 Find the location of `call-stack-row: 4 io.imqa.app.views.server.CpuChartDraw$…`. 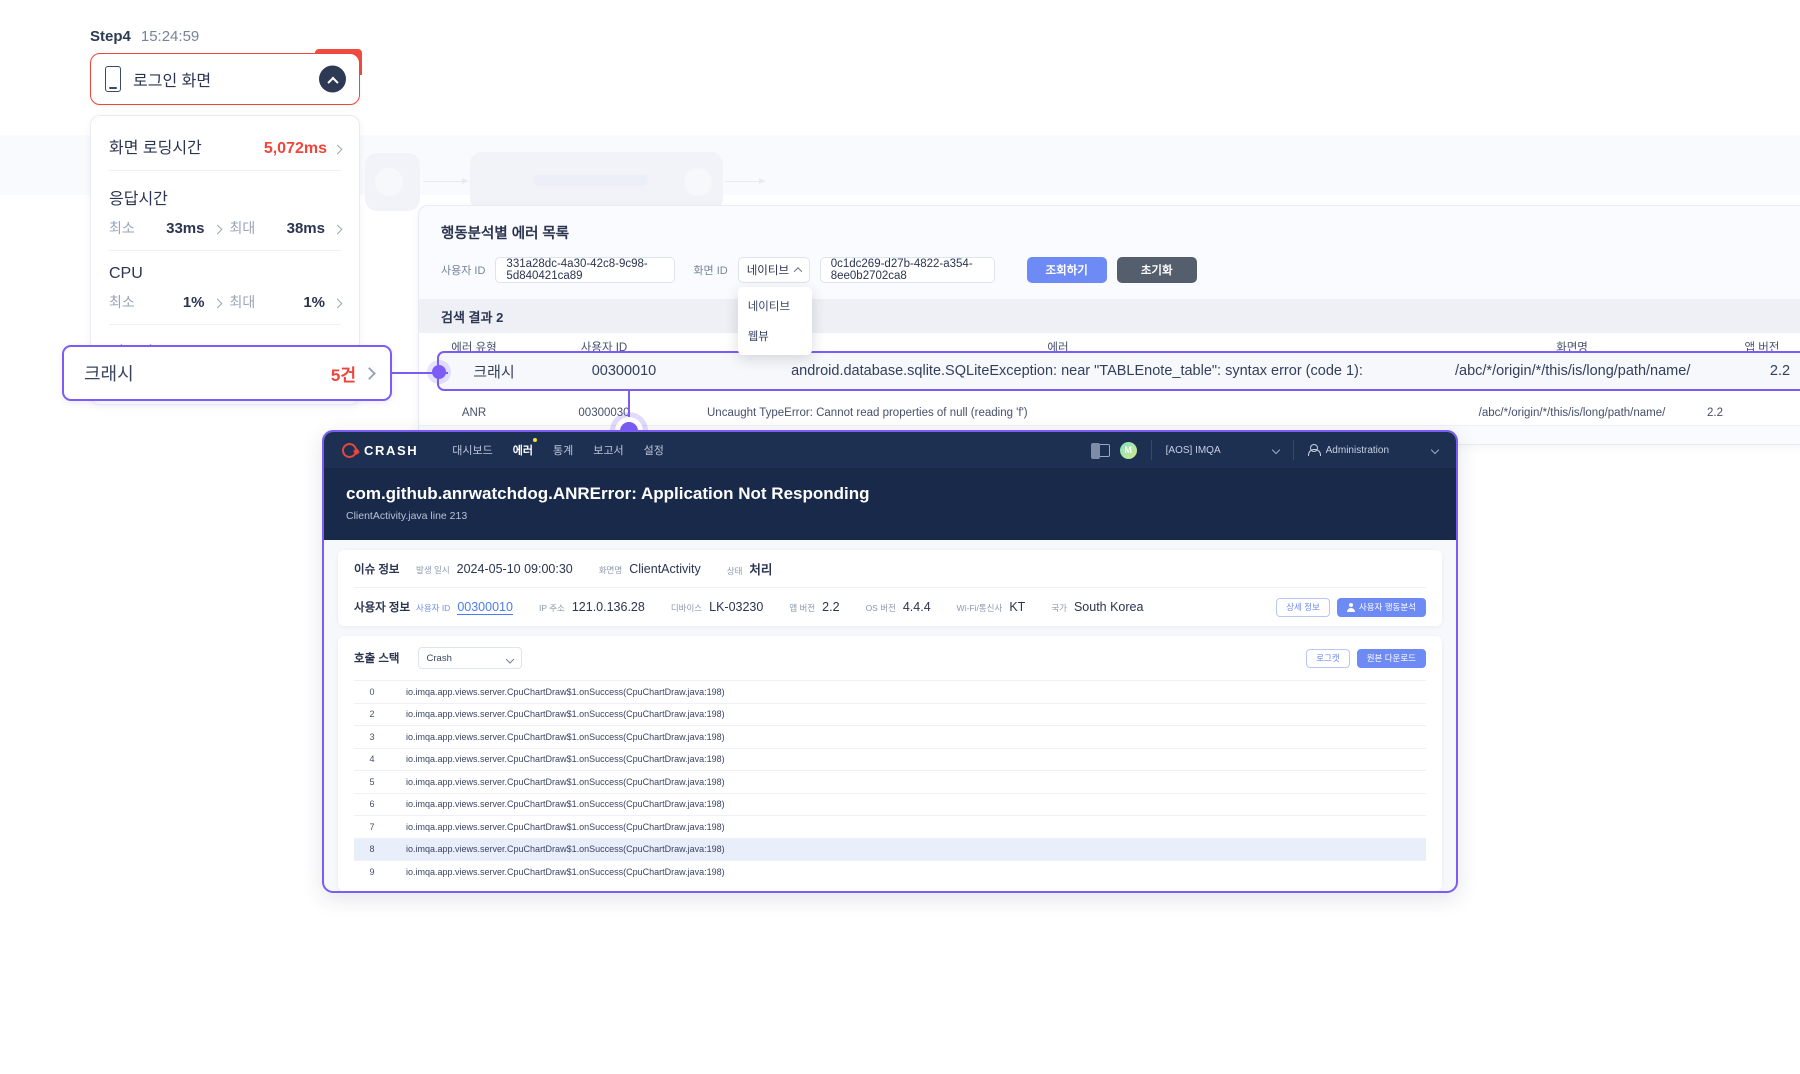

call-stack-row: 4 io.imqa.app.views.server.CpuChartDraw$… is located at coordinates (890, 759).